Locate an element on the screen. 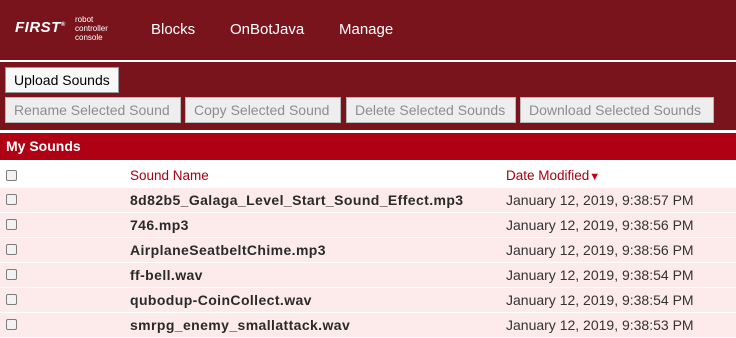 The height and width of the screenshot is (338, 736). rename-selected-sound-button: Rename Selected Sound is located at coordinates (93, 110).